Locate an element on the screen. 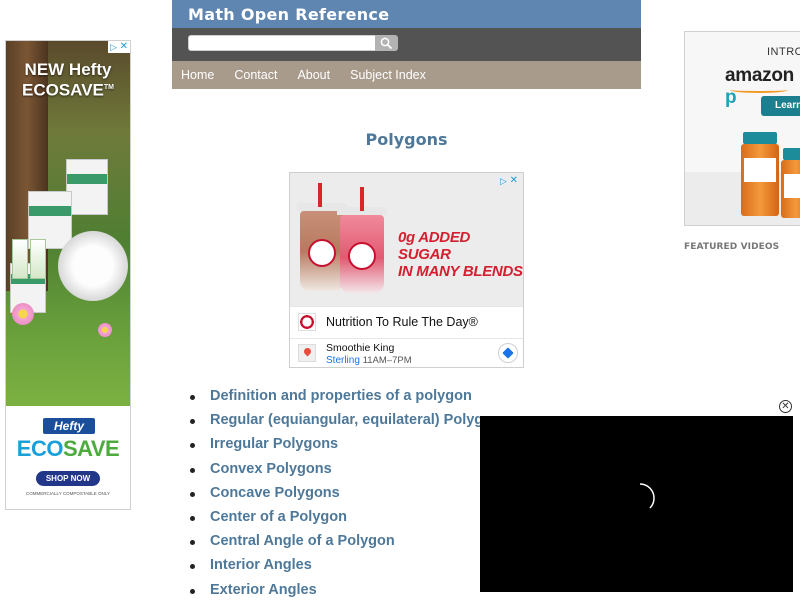  featured-videos-label: FEATURED VIDEOS is located at coordinates (732, 247).